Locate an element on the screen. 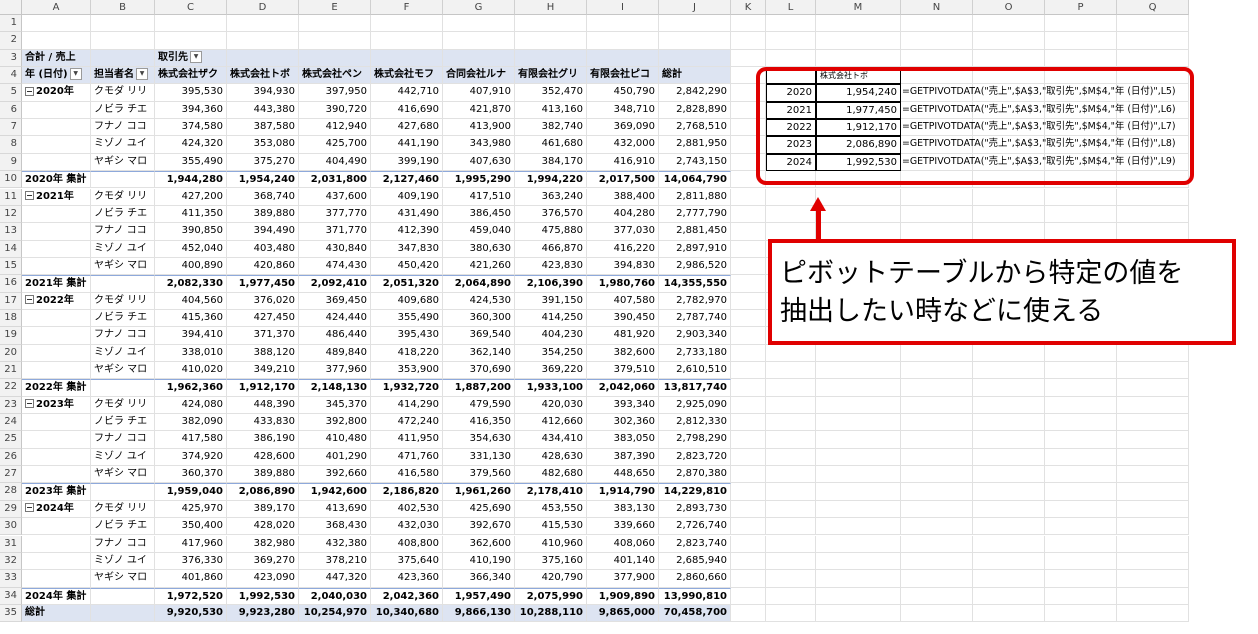  value-cell: 404,490 is located at coordinates (335, 162).